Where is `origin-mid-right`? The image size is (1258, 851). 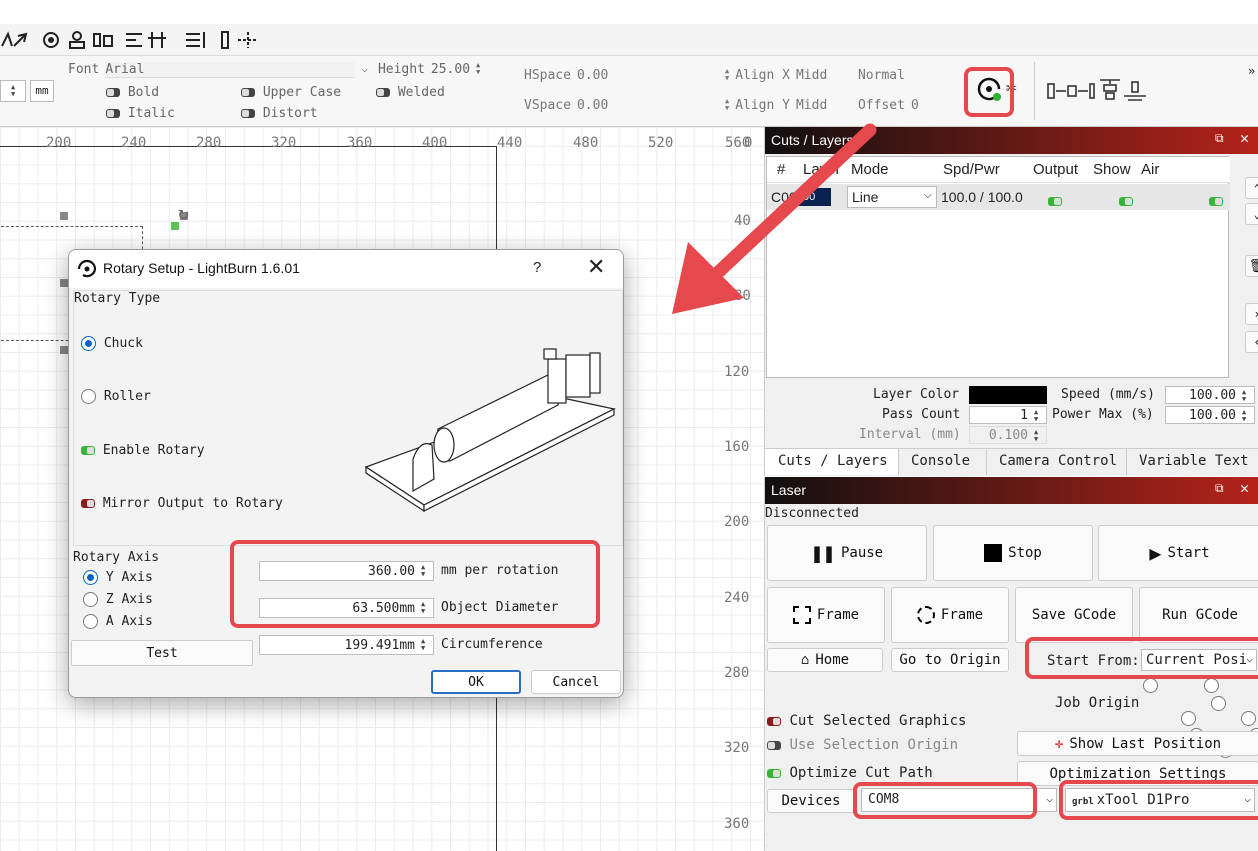 origin-mid-right is located at coordinates (1248, 718).